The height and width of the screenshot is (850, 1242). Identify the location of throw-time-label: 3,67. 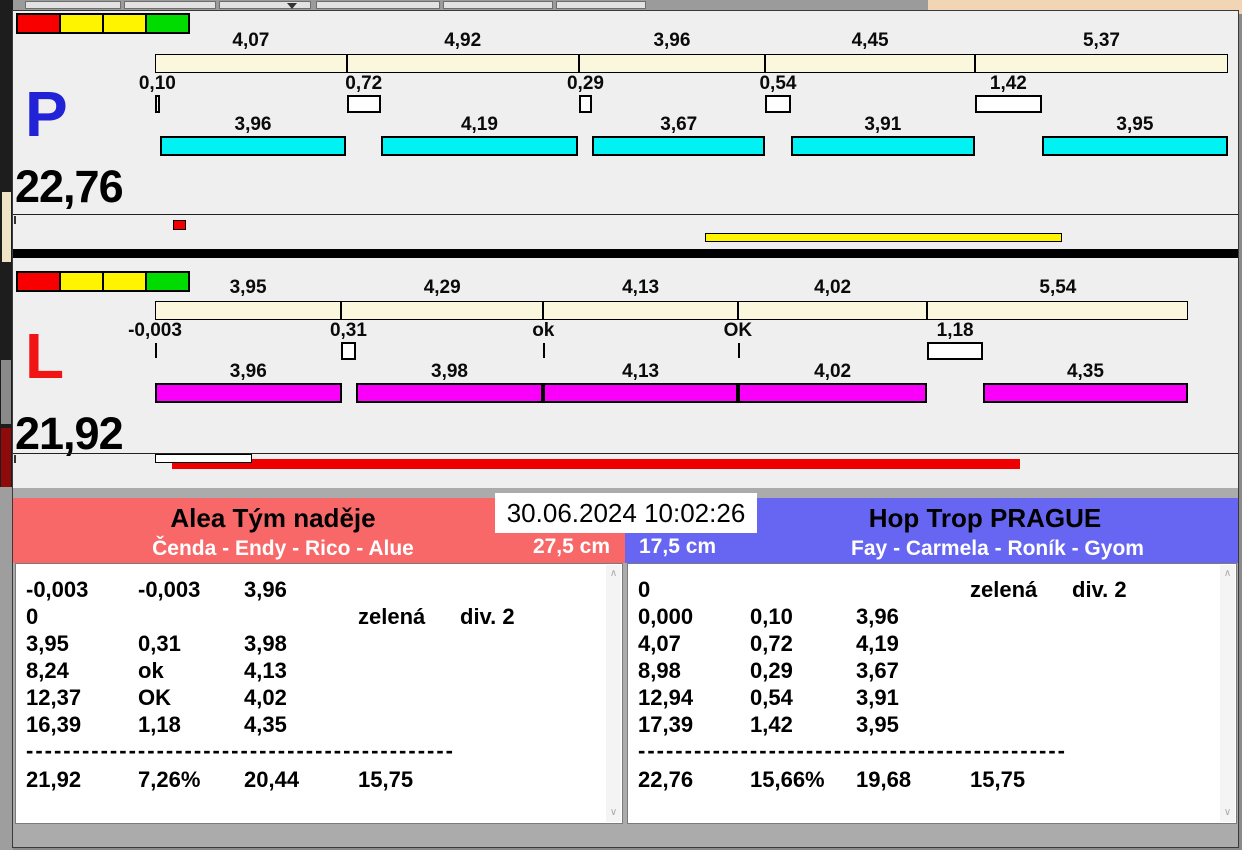
(679, 124).